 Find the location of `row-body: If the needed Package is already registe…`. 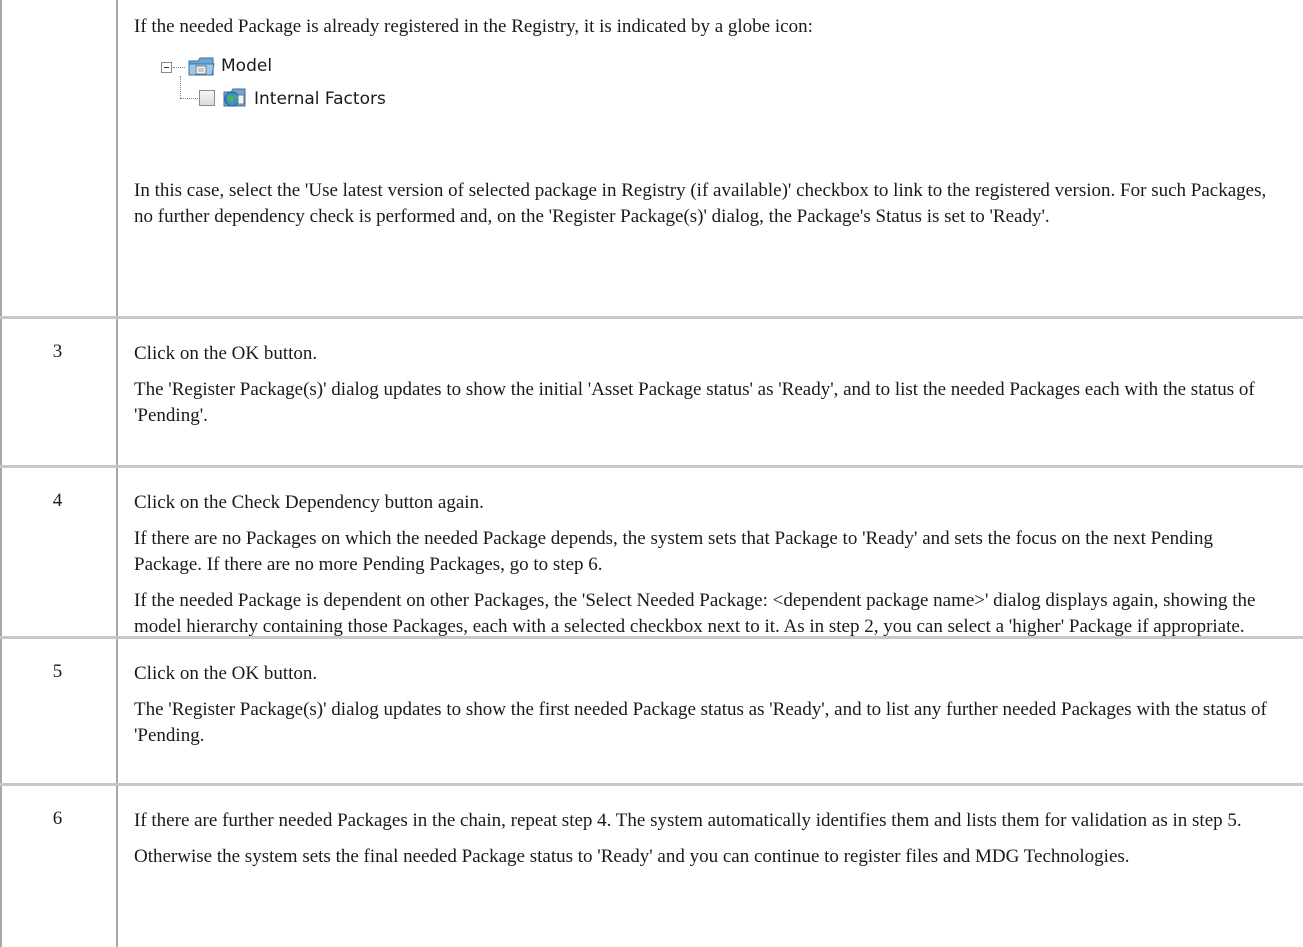

row-body: If the needed Package is already registe… is located at coordinates (709, 32).